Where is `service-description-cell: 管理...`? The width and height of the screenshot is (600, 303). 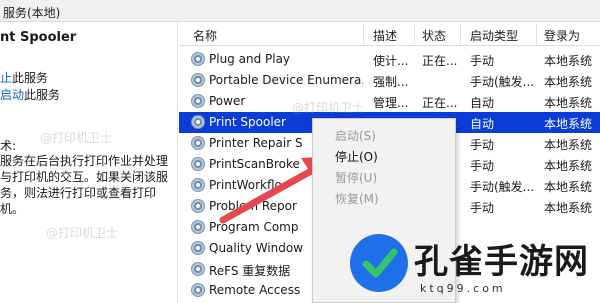 service-description-cell: 管理... is located at coordinates (391, 103).